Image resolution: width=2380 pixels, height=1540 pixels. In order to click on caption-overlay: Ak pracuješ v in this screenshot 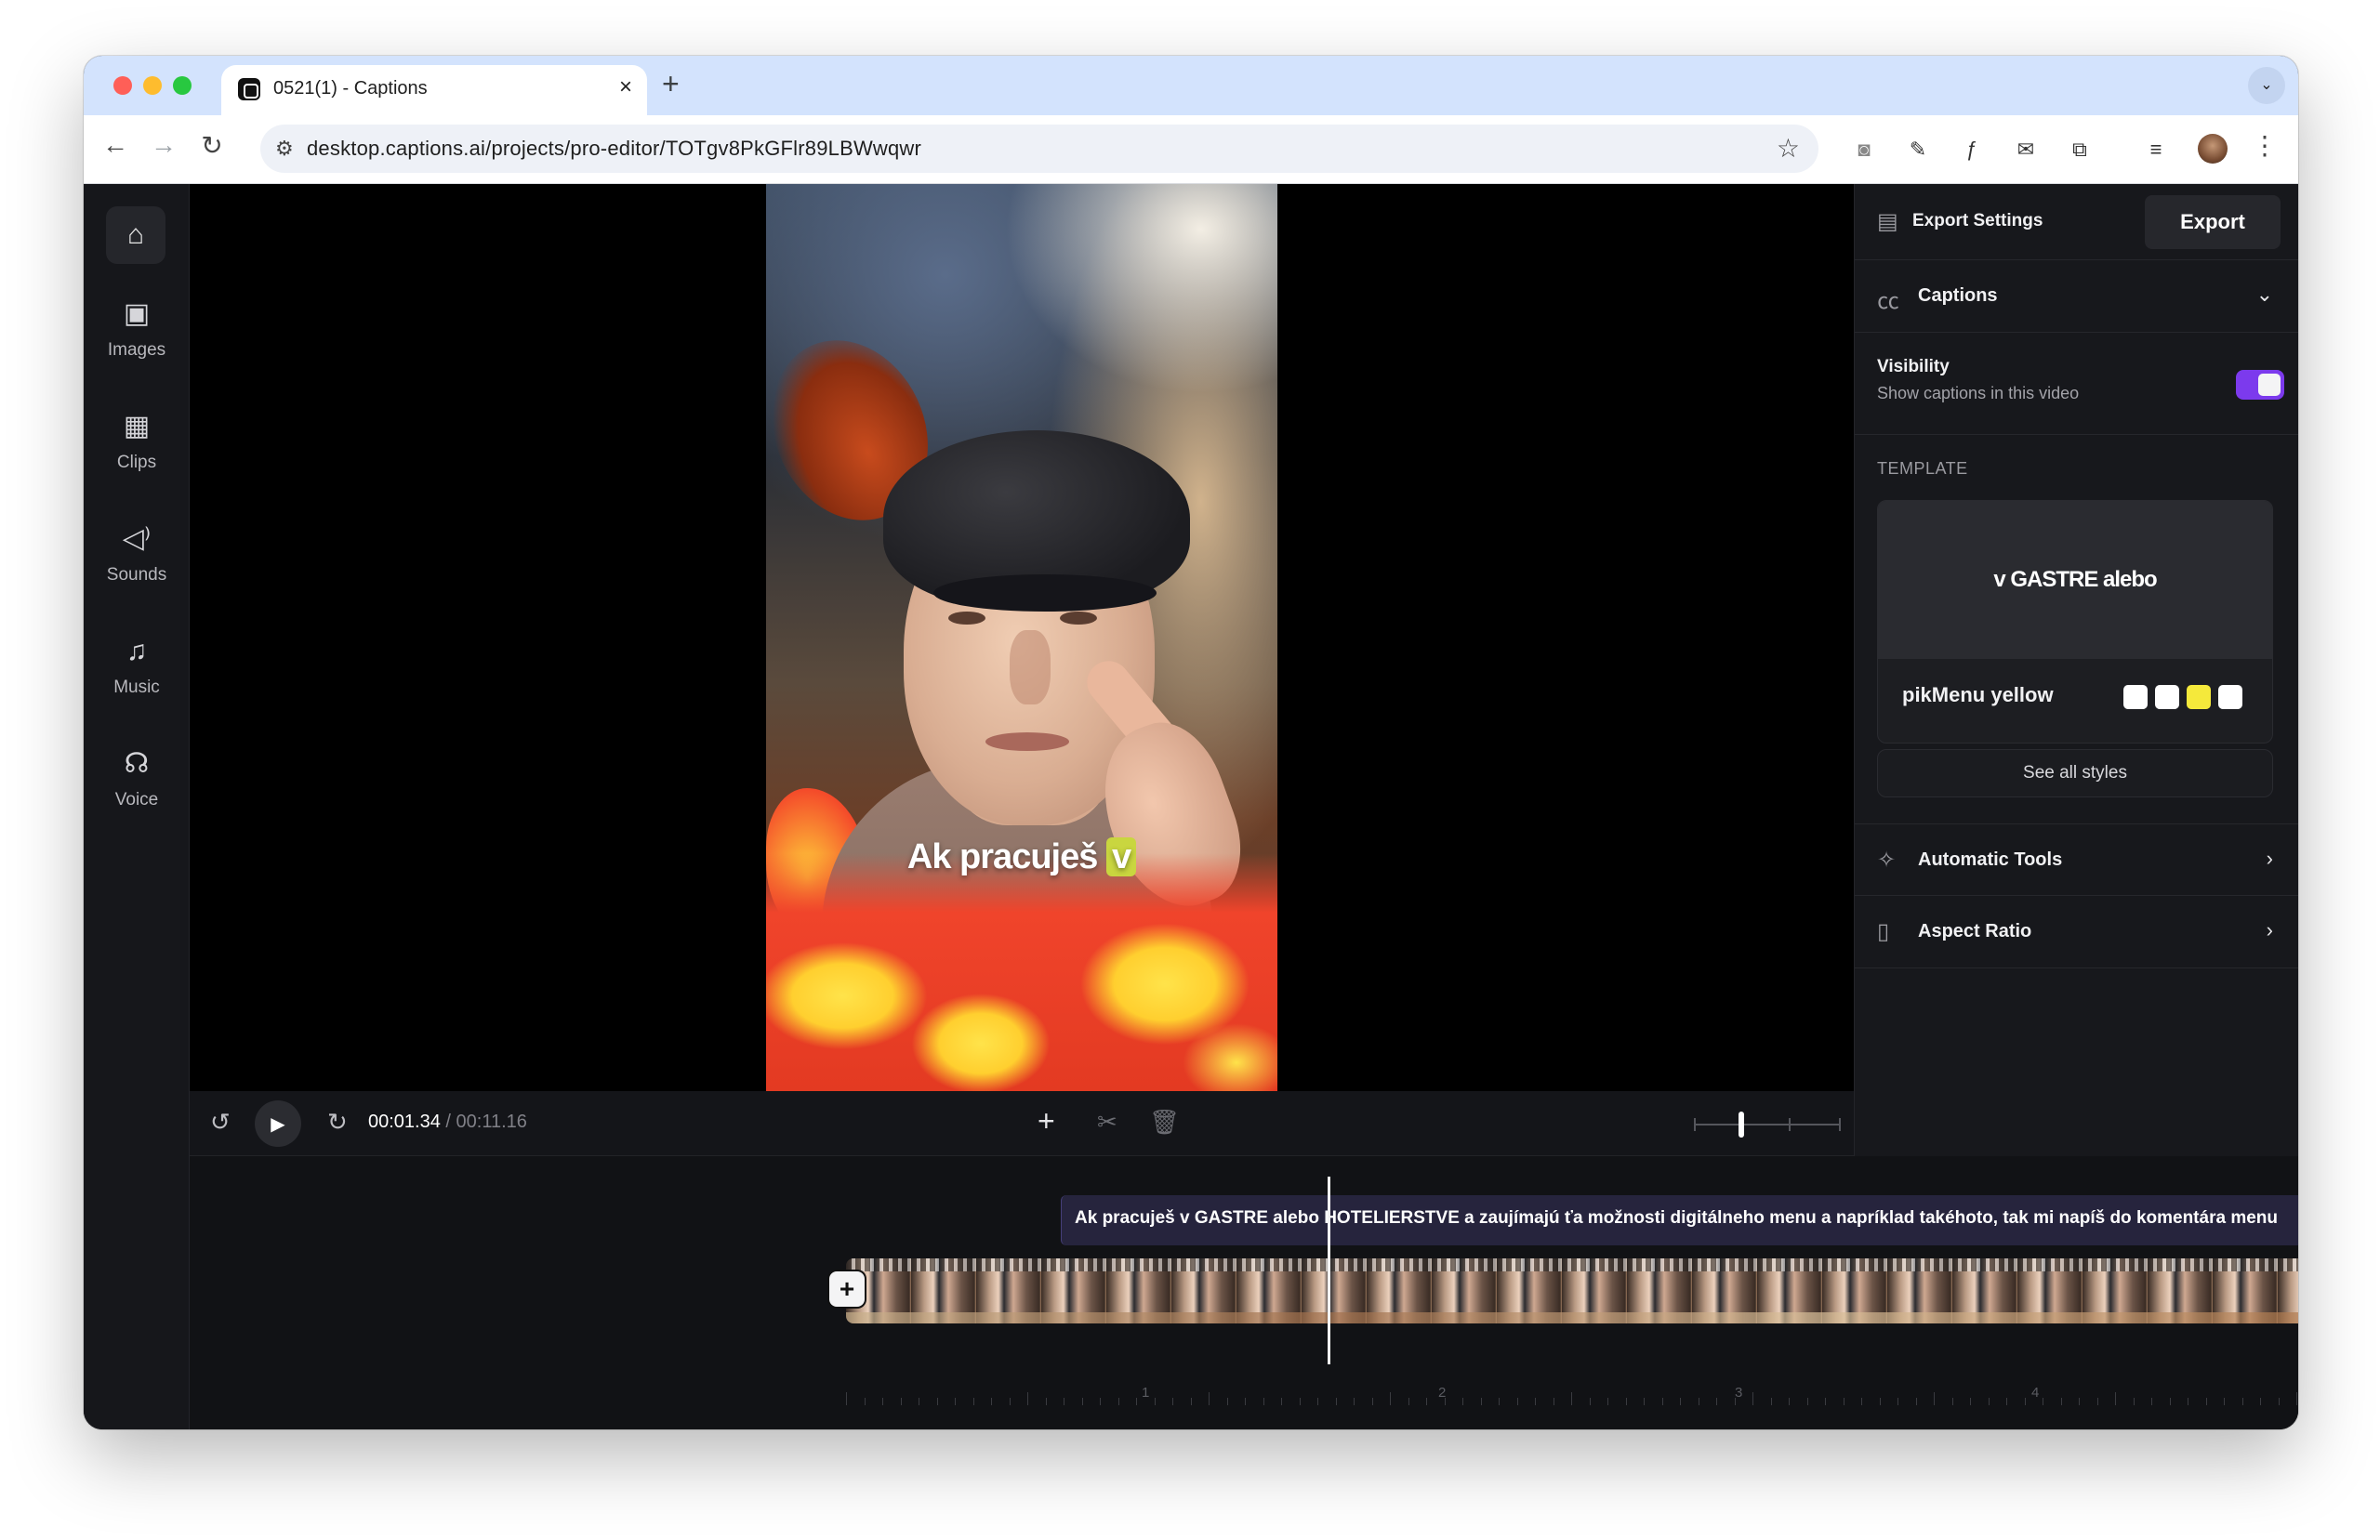, I will do `click(1021, 857)`.